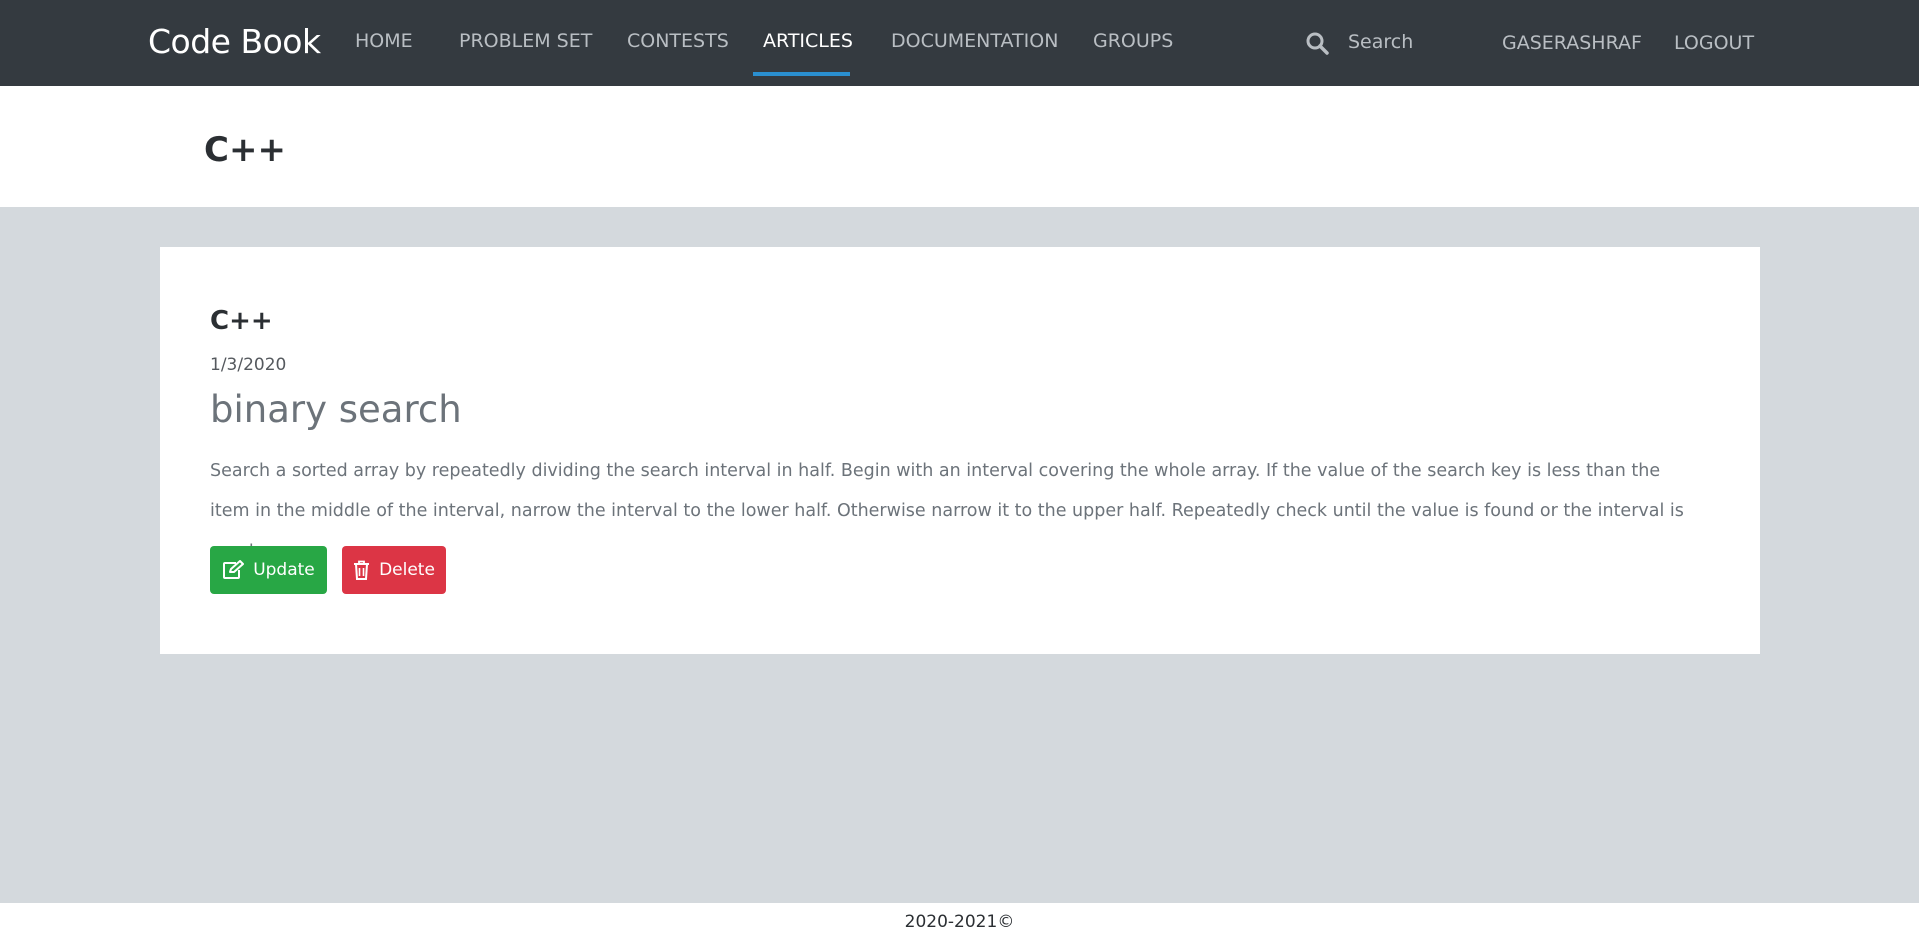 The height and width of the screenshot is (943, 1919). I want to click on footer-copyright: 2020-2021©, so click(959, 922).